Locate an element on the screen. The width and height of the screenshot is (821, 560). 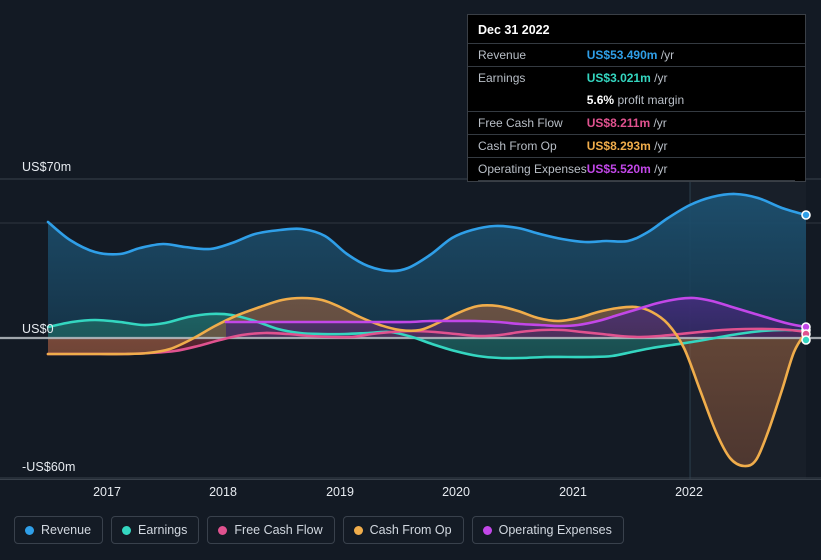
legend-label-earnings: Earnings is located at coordinates (163, 530).